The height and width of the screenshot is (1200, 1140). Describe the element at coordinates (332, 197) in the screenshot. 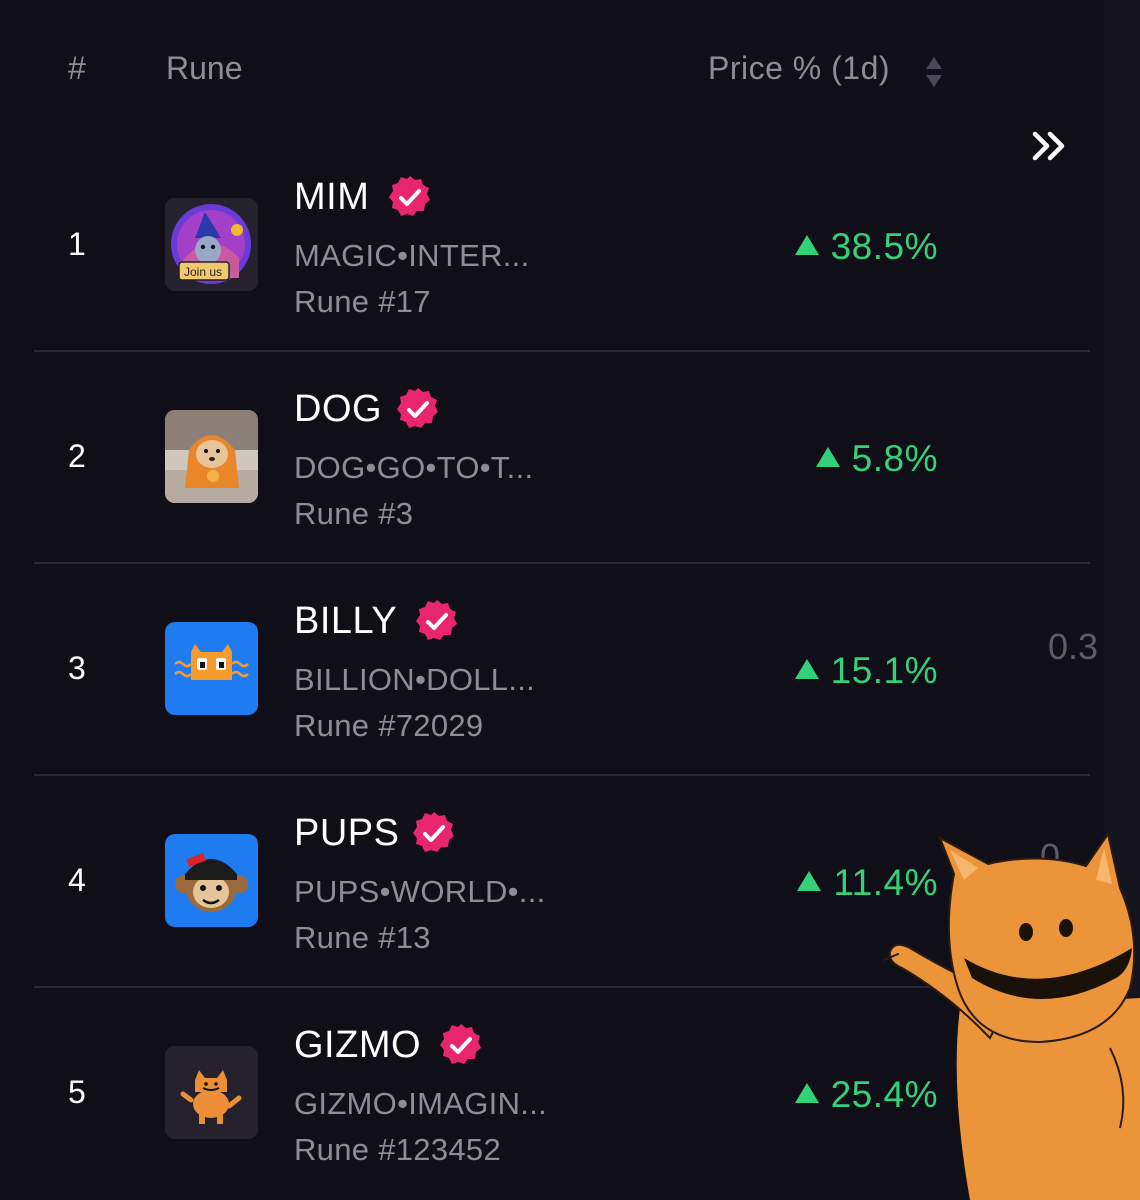

I see `rune-ticker: MIM` at that location.